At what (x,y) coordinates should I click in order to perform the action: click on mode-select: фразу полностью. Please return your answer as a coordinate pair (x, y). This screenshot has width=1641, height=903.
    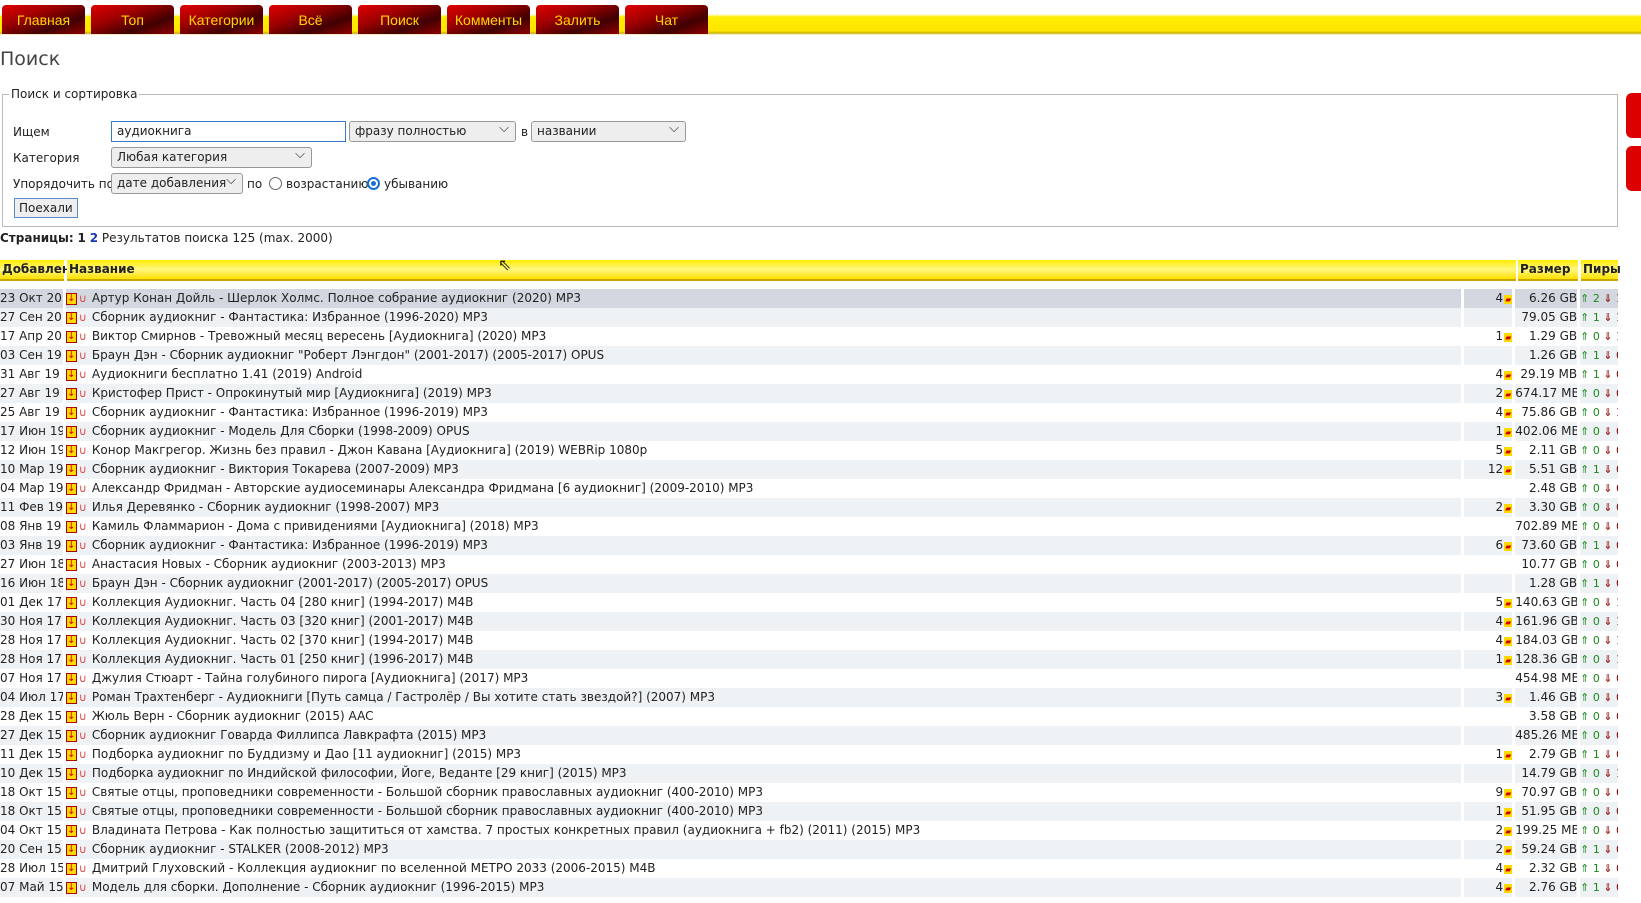
    Looking at the image, I should click on (432, 131).